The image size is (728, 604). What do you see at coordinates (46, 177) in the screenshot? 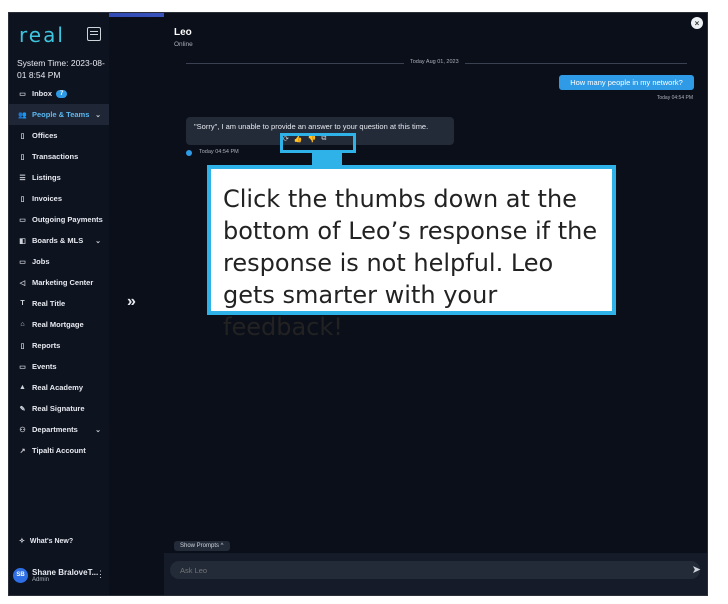
I see `sidebar-item-label: Listings` at bounding box center [46, 177].